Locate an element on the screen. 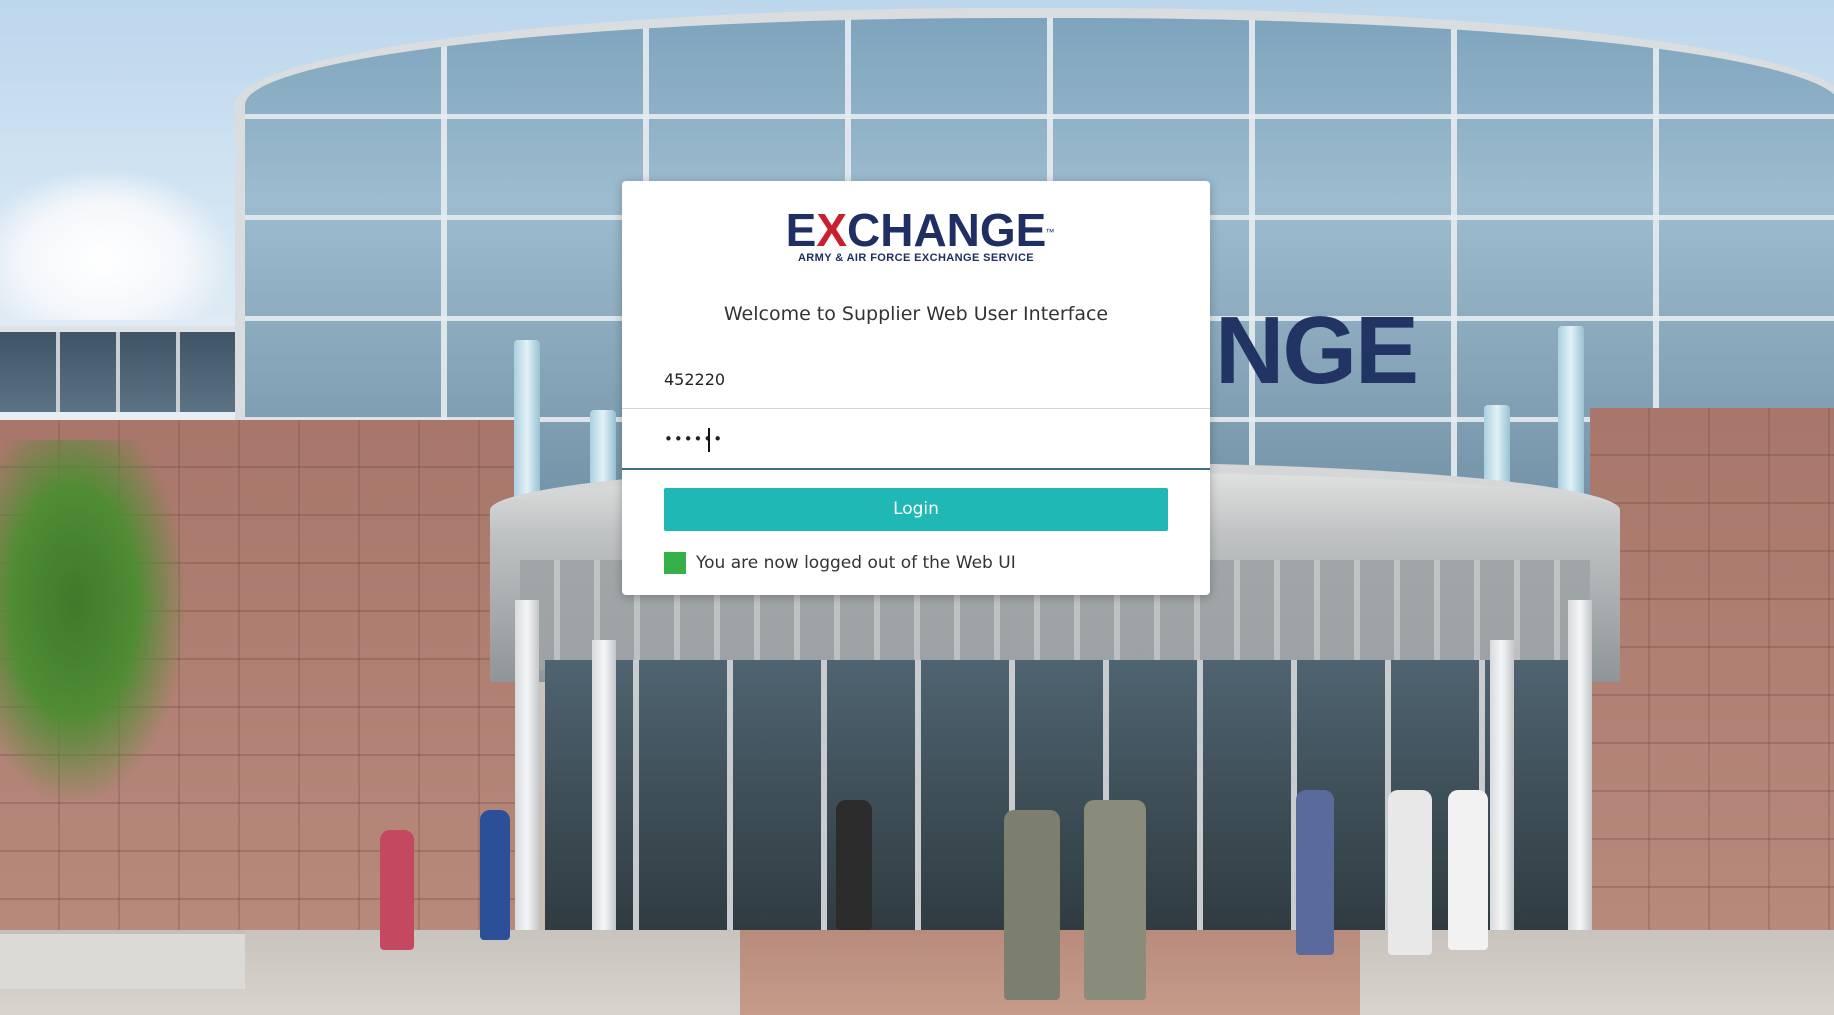 The width and height of the screenshot is (1834, 1015). welcome-heading: Welcome to Supplier Web User Interface is located at coordinates (916, 314).